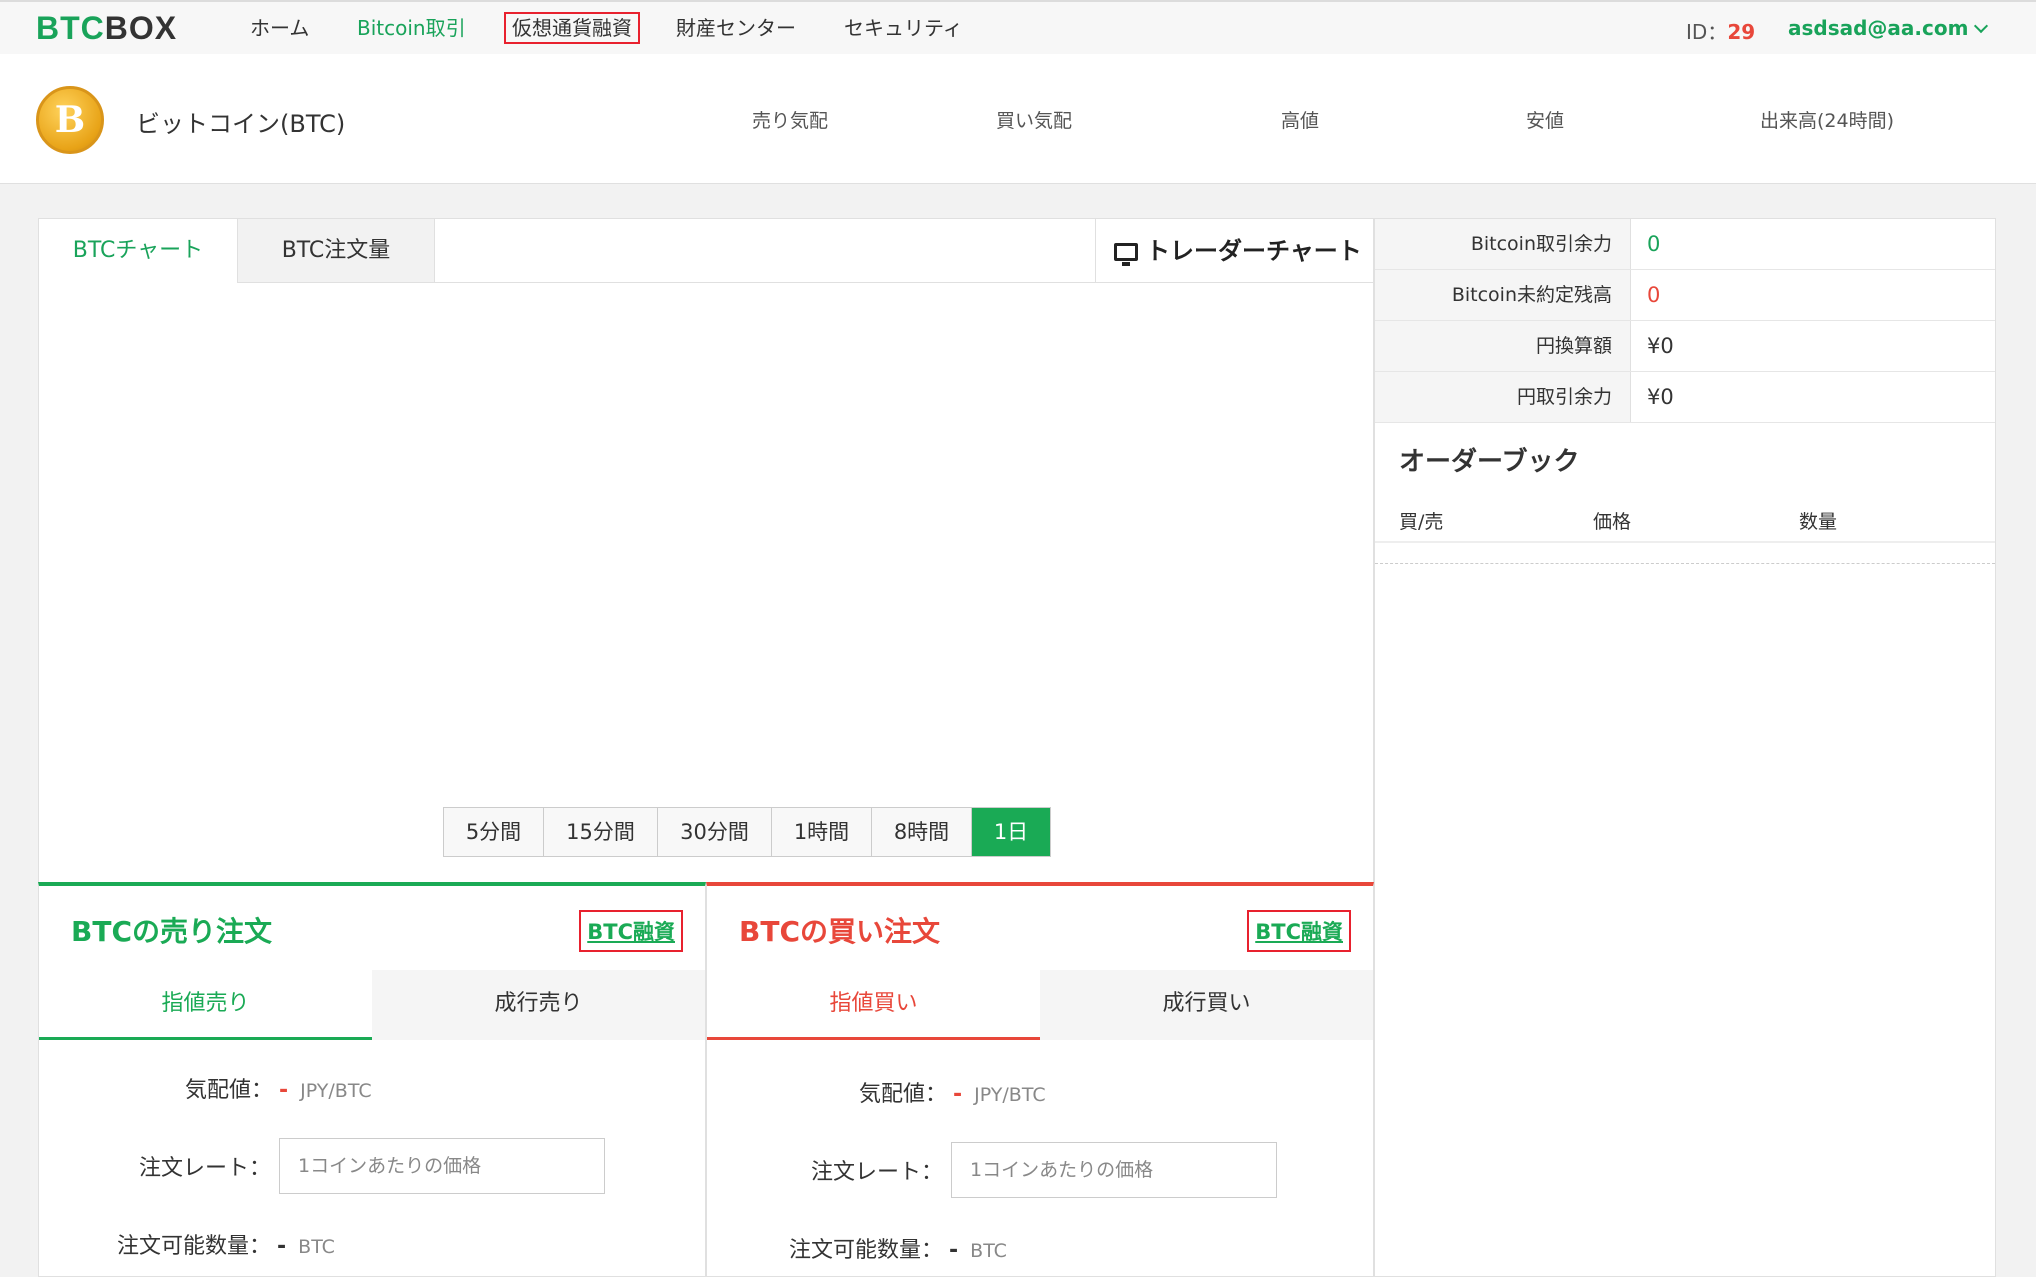 The width and height of the screenshot is (2036, 1277). I want to click on monitor-icon, so click(1126, 254).